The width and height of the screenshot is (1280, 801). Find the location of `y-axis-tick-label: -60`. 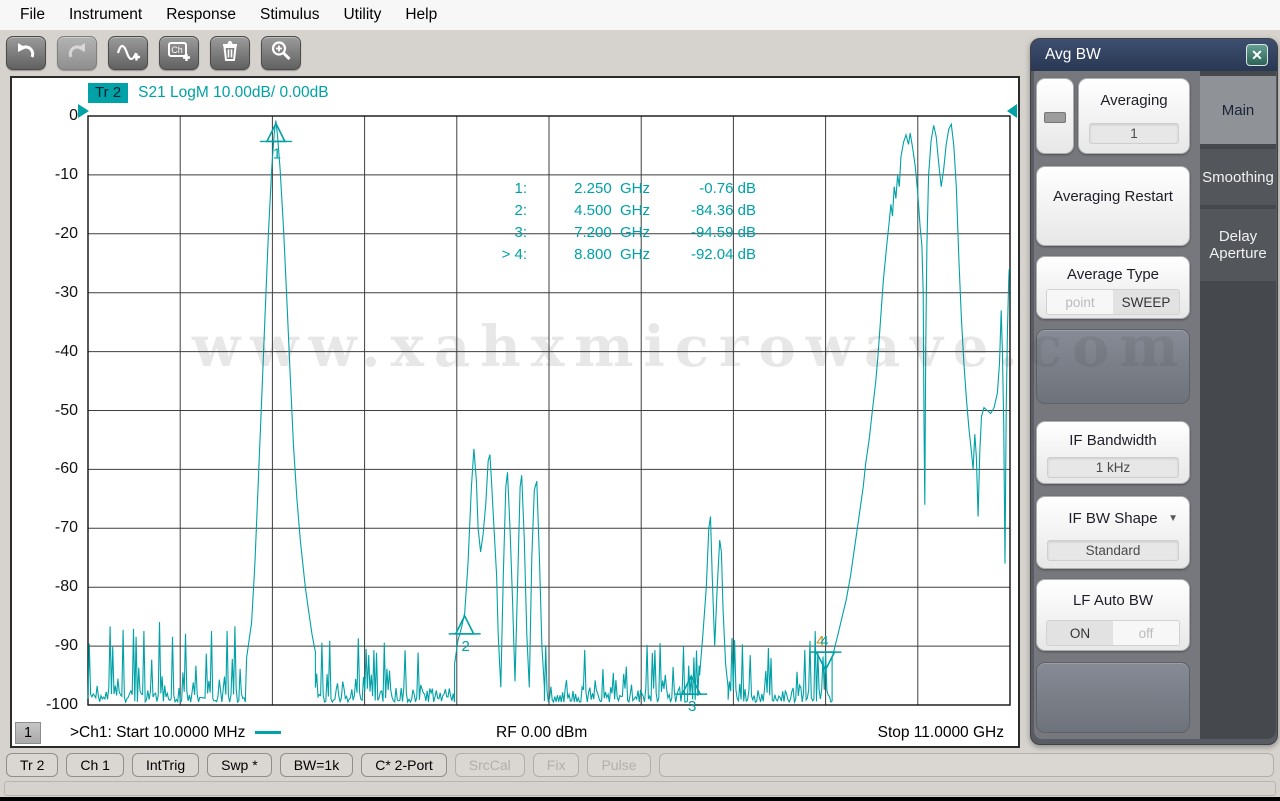

y-axis-tick-label: -60 is located at coordinates (66, 469).